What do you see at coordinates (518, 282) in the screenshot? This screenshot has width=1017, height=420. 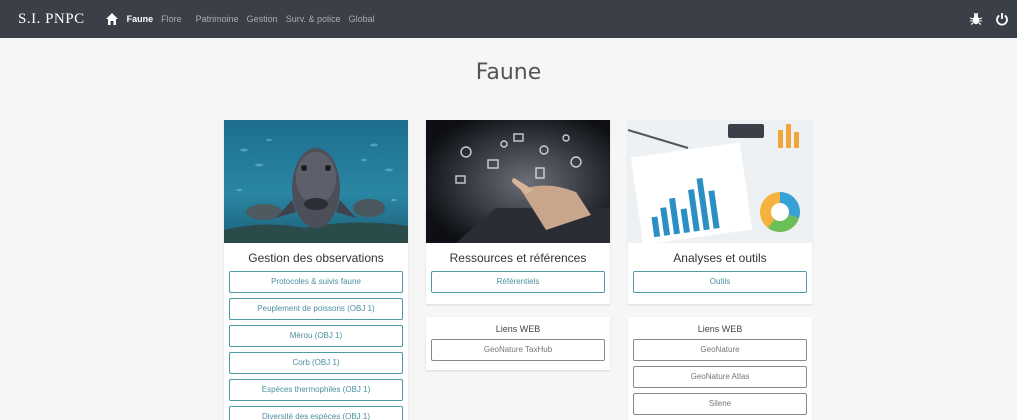 I see `referentiels-button: Référentiels` at bounding box center [518, 282].